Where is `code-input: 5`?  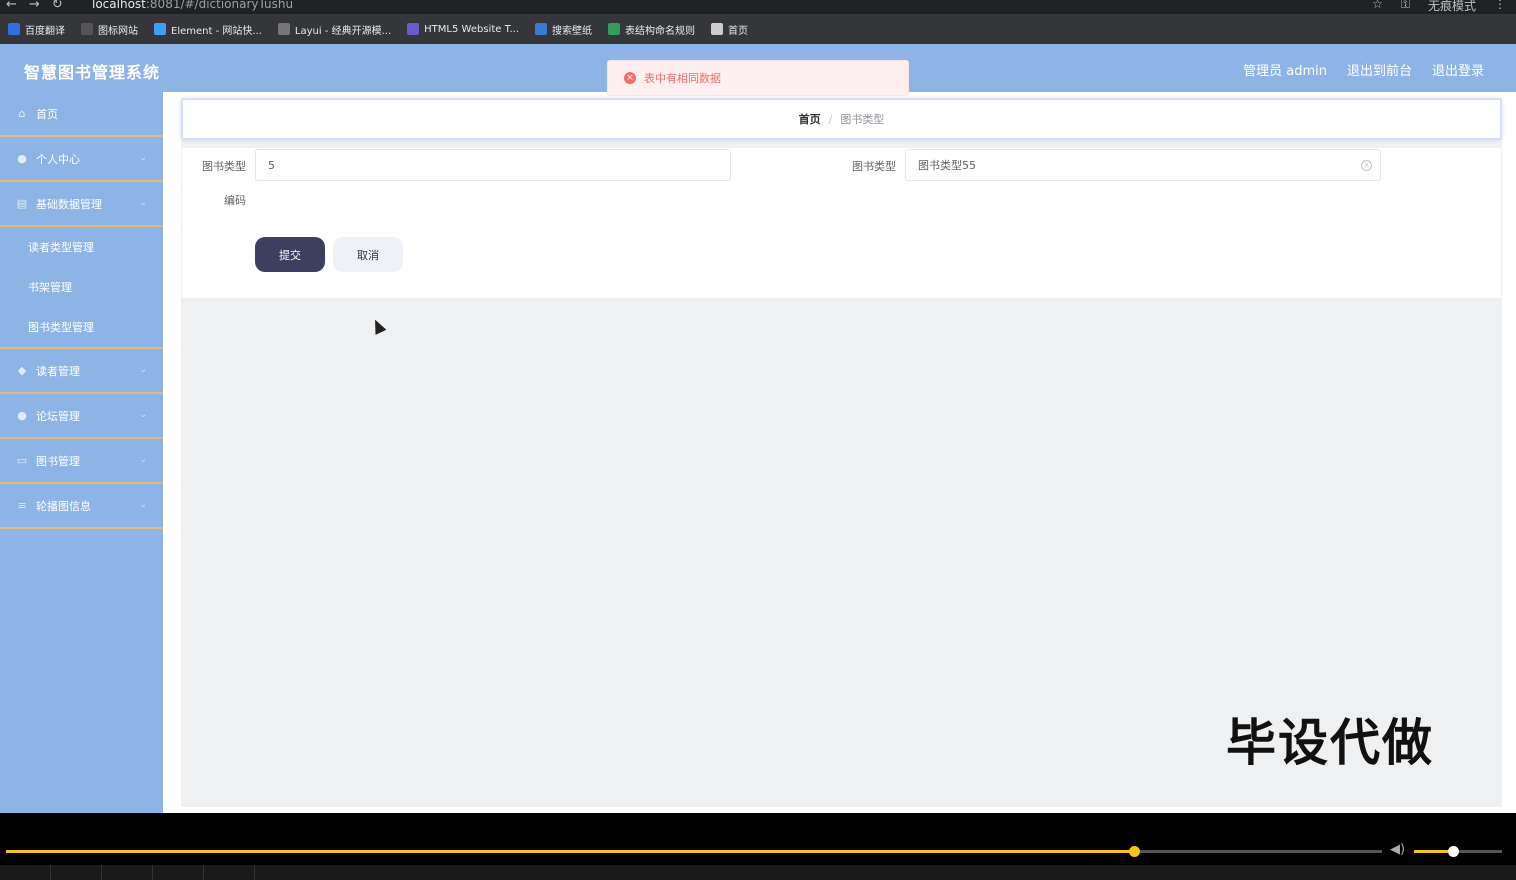 code-input: 5 is located at coordinates (493, 165).